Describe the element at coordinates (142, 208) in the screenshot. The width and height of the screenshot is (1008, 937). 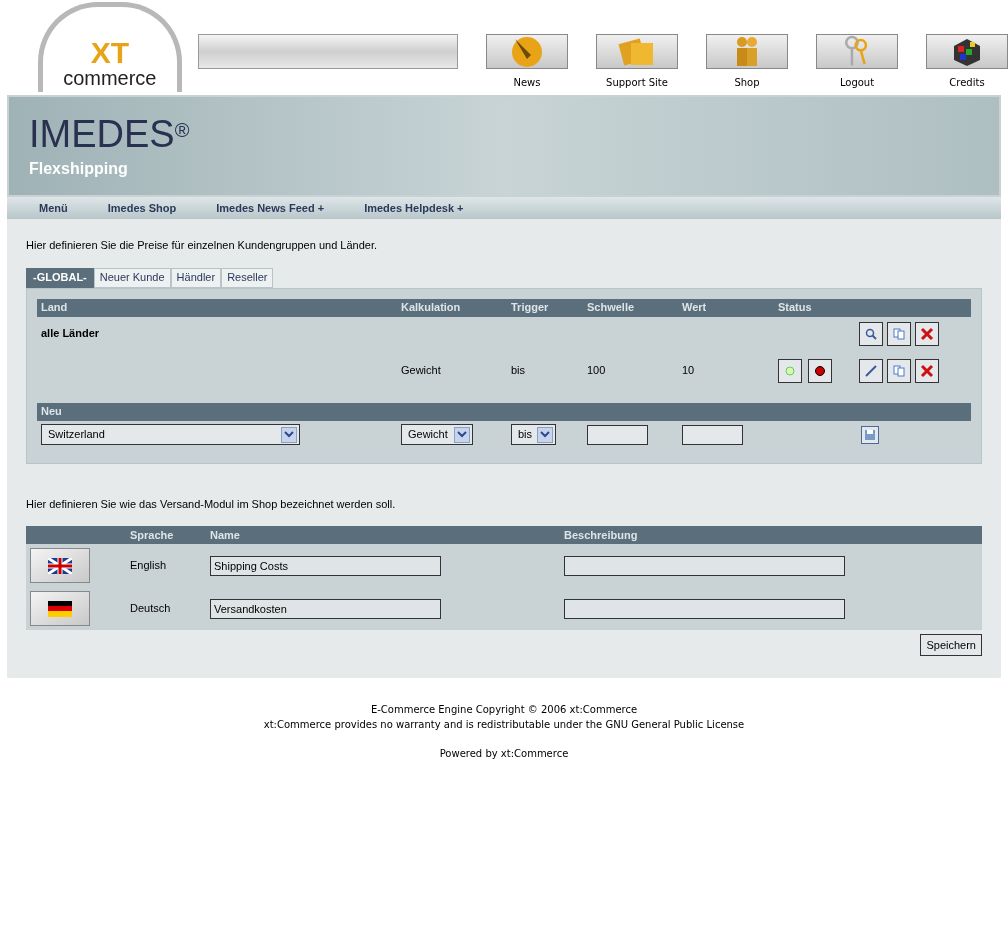
I see `menu-link: Imedes Shop` at that location.